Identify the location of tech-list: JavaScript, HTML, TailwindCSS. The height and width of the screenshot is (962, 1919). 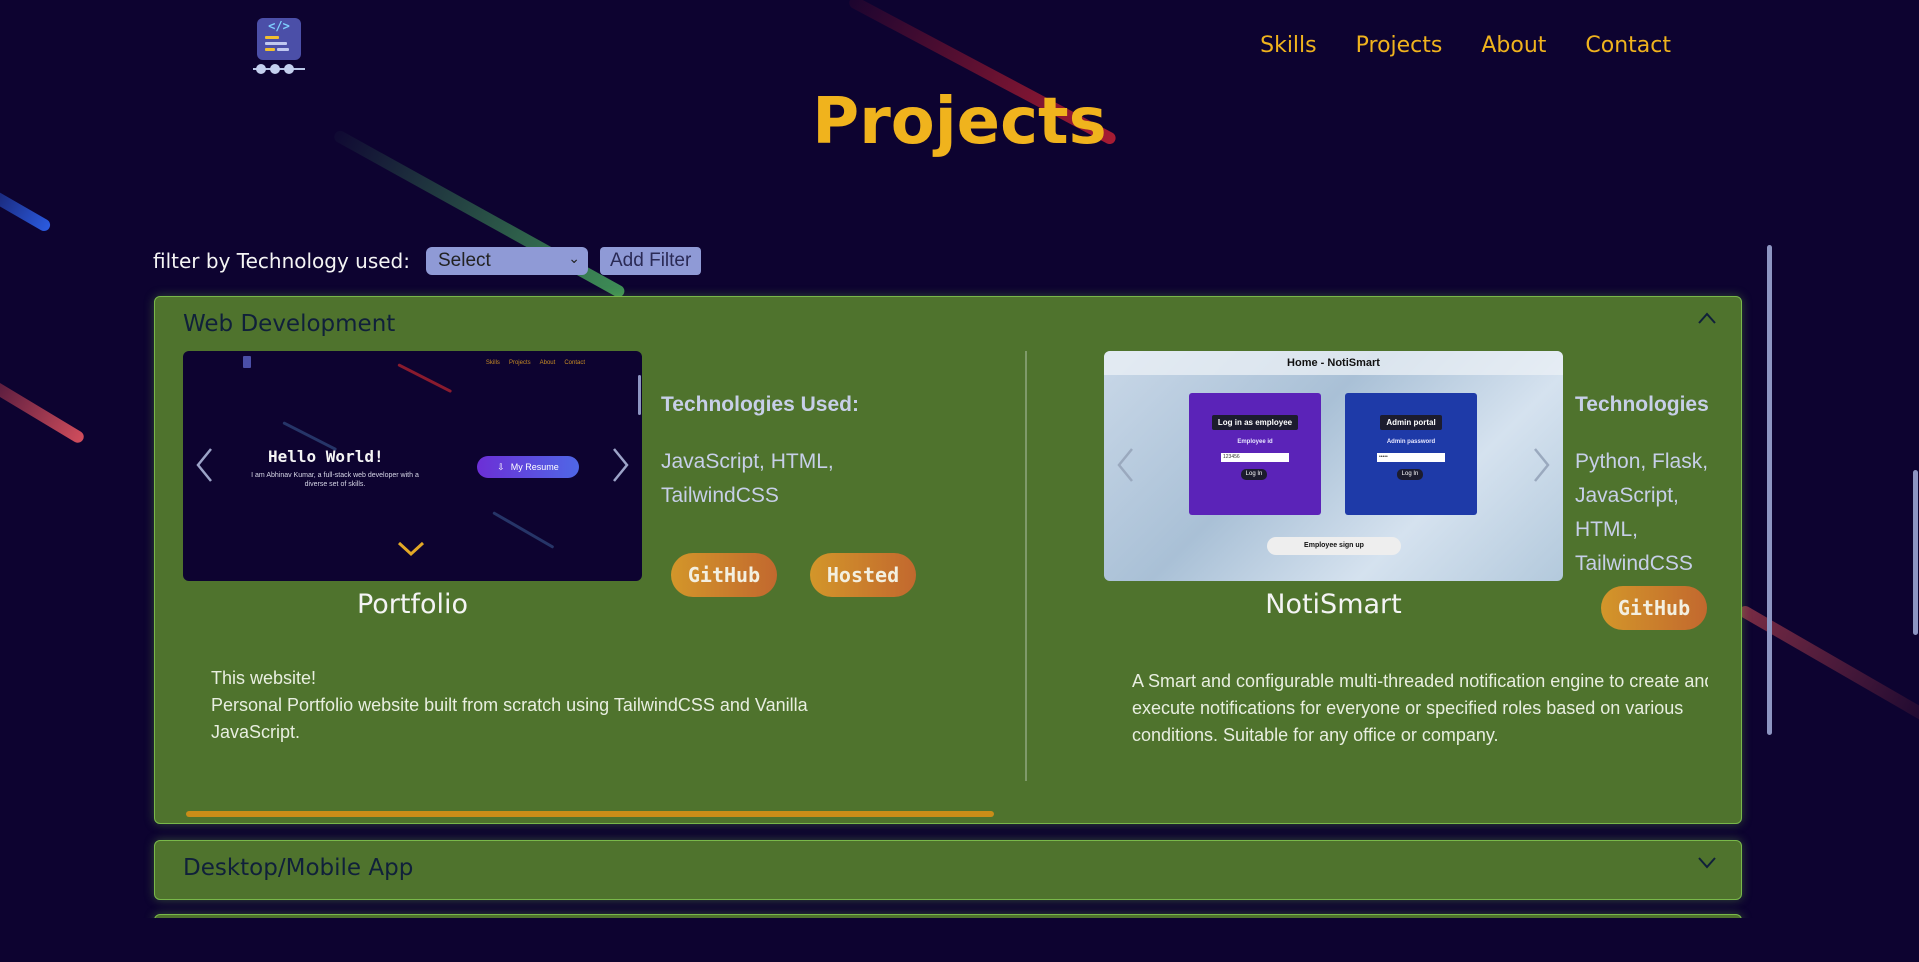
(747, 478).